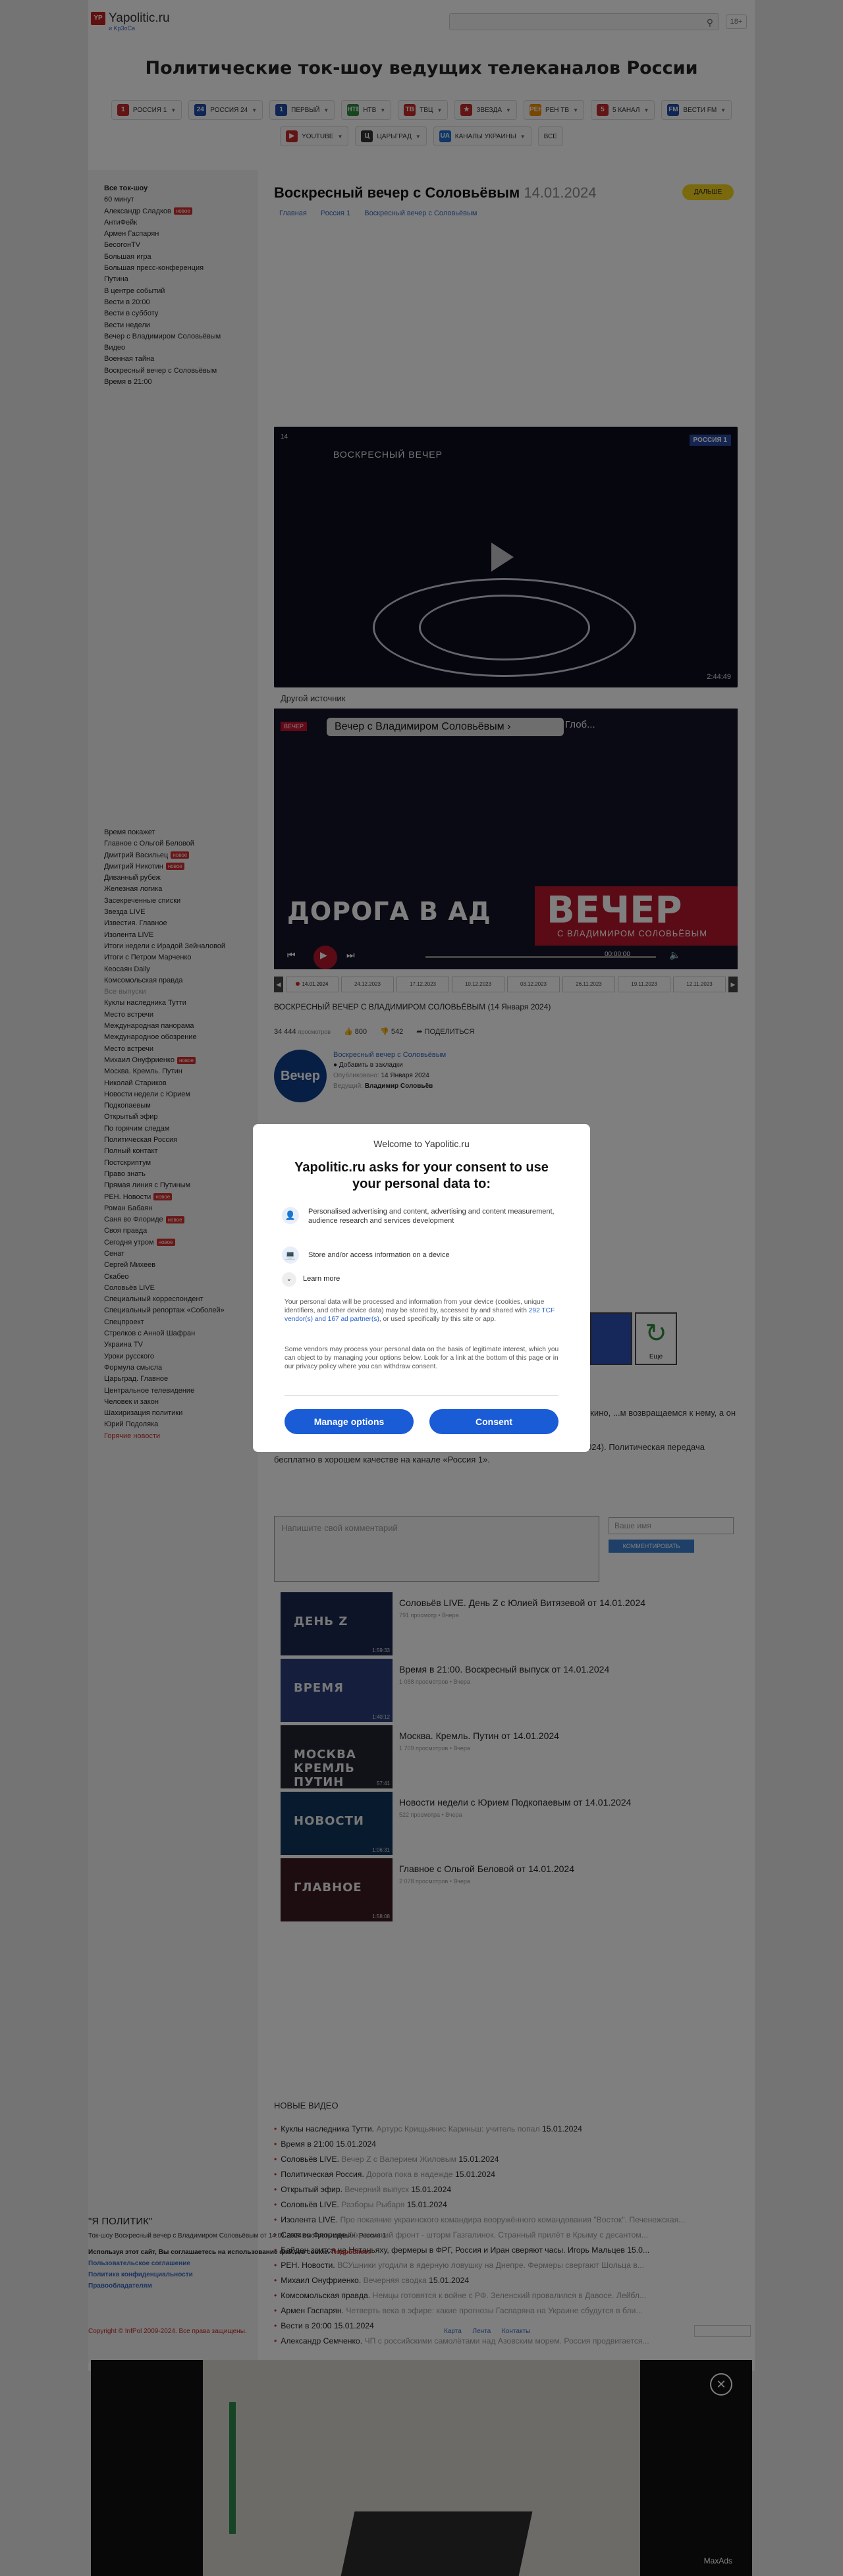 Image resolution: width=843 pixels, height=2576 pixels. I want to click on device-icon: 💻, so click(290, 1255).